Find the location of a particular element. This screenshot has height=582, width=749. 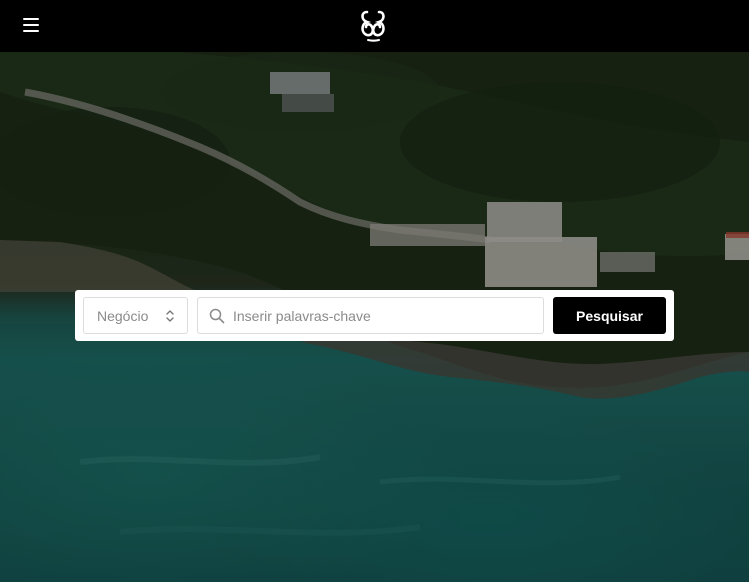

keywords-input is located at coordinates (383, 315).